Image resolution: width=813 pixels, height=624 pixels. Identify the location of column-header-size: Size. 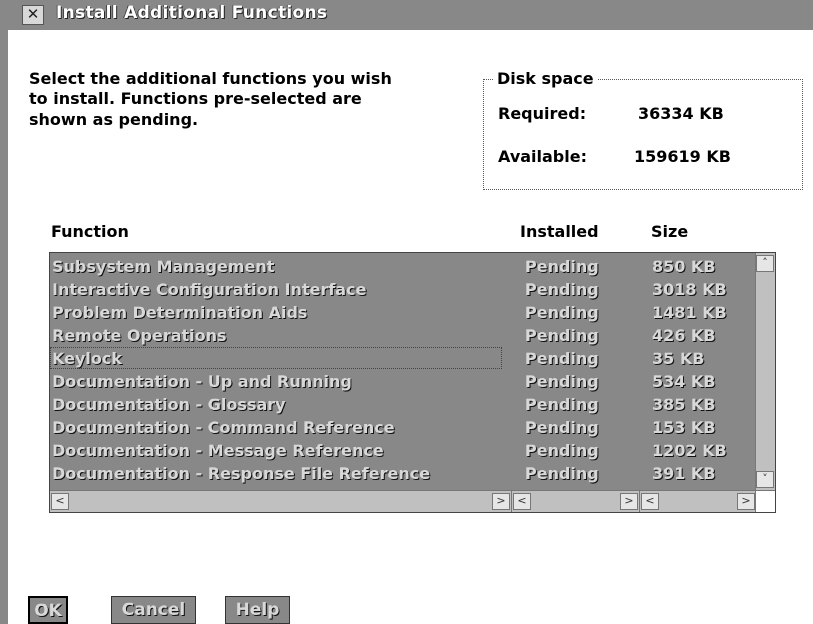
(669, 231).